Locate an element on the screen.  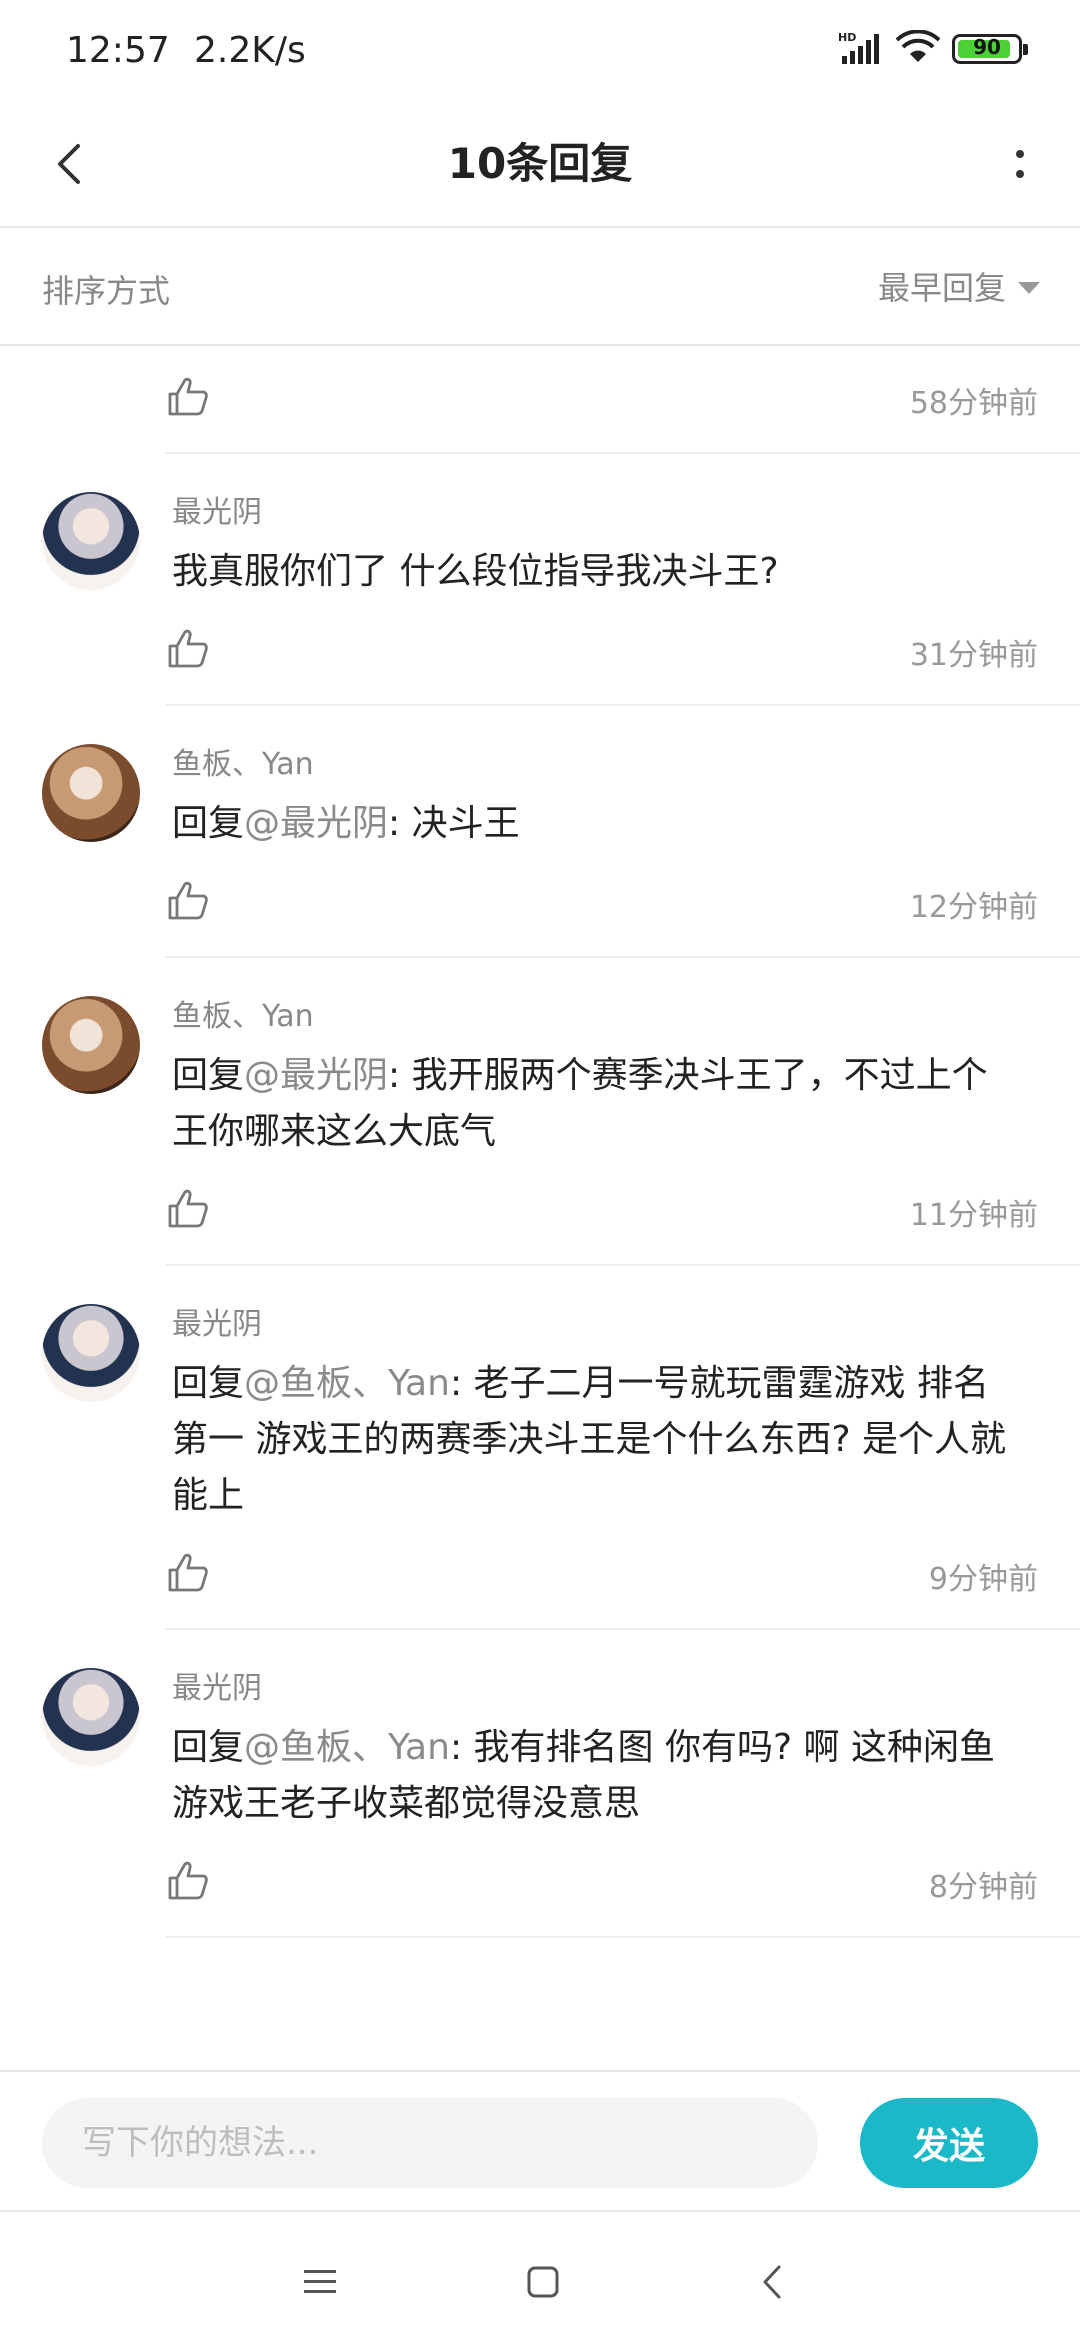
reply-item: 最光阴我真服你们了 什么段位指导我决斗王? 31分钟前 is located at coordinates (540, 580).